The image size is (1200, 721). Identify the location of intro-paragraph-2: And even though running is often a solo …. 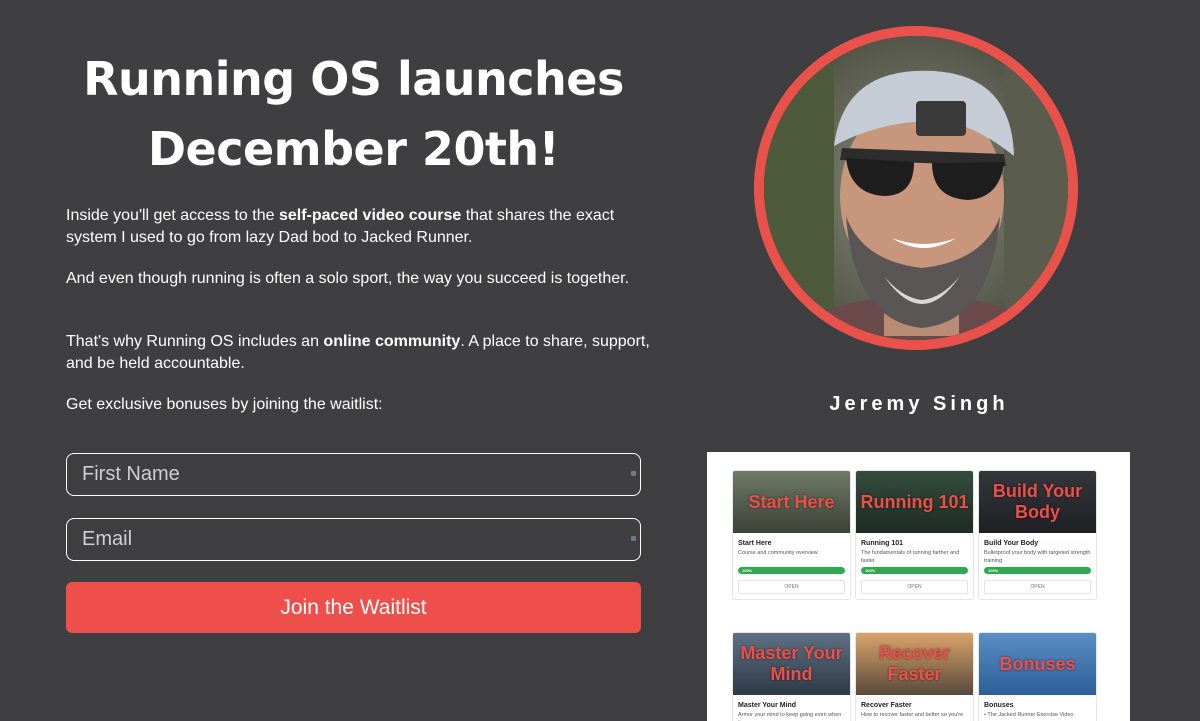
(348, 278).